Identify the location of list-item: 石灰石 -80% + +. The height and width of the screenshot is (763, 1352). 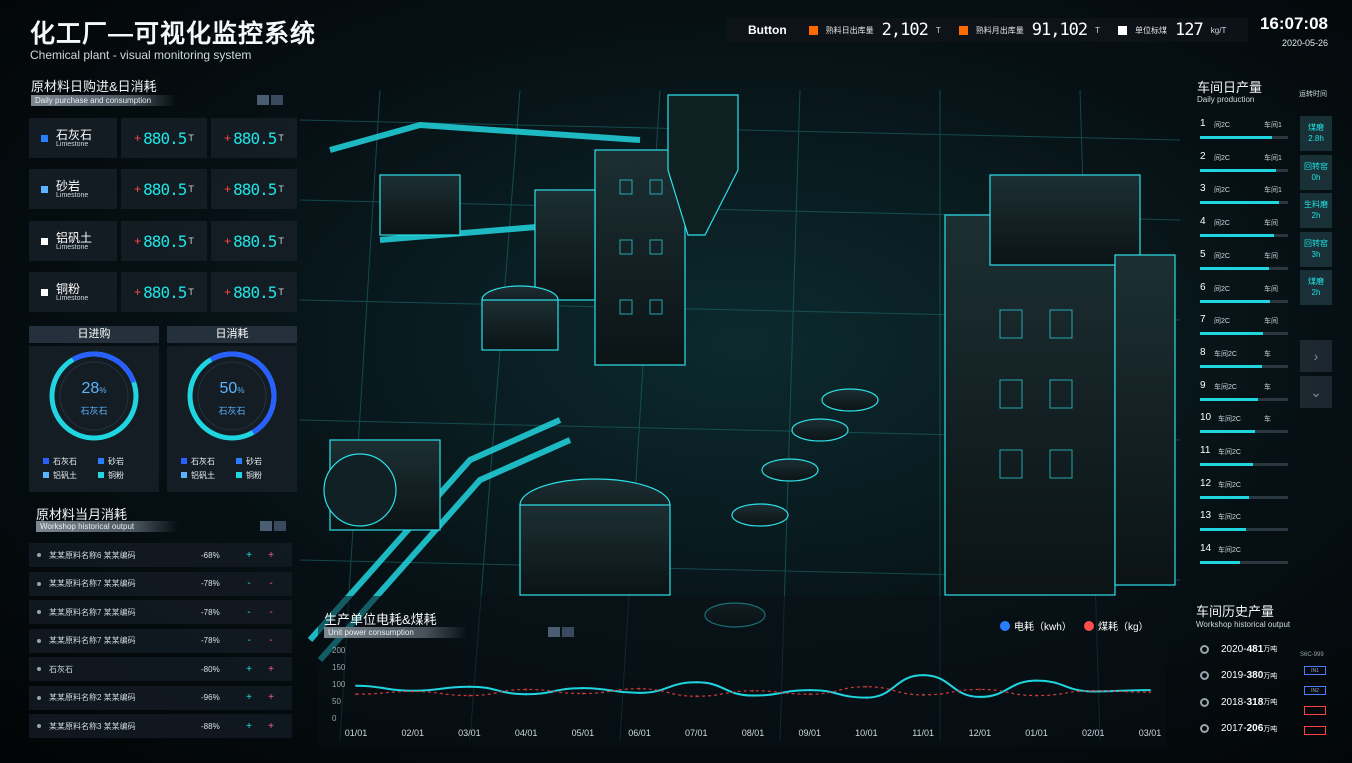
(160, 669).